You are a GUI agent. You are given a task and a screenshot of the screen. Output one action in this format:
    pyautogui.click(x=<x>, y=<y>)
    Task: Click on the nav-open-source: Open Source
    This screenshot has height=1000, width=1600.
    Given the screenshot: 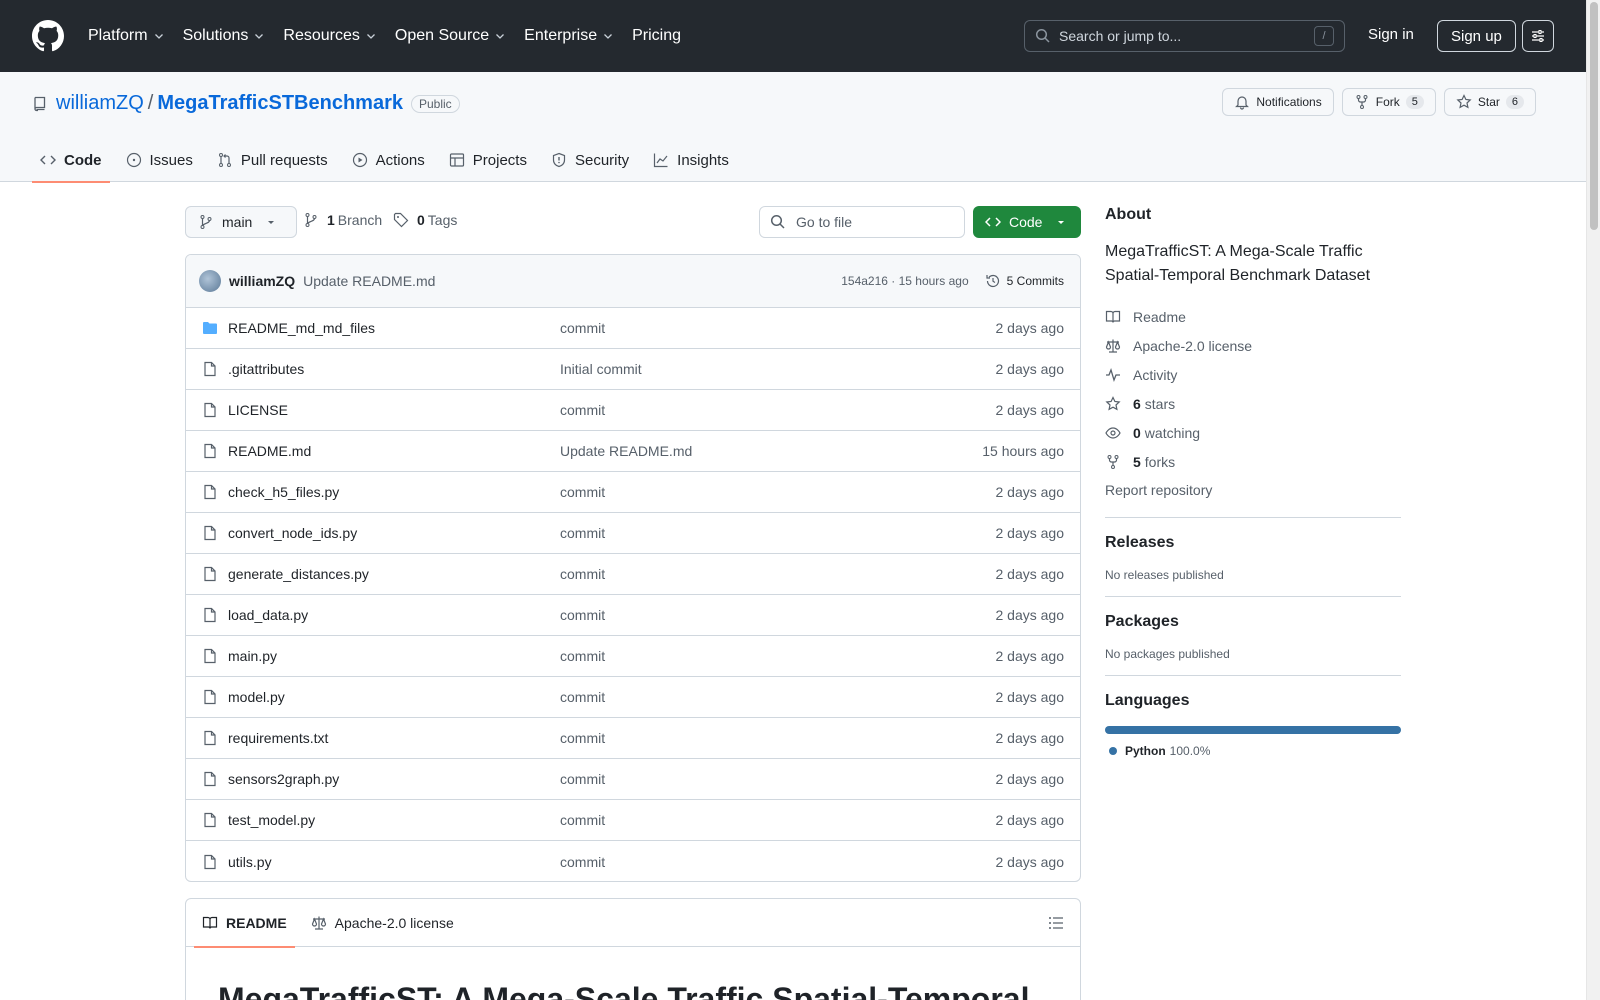 What is the action you would take?
    pyautogui.click(x=450, y=36)
    